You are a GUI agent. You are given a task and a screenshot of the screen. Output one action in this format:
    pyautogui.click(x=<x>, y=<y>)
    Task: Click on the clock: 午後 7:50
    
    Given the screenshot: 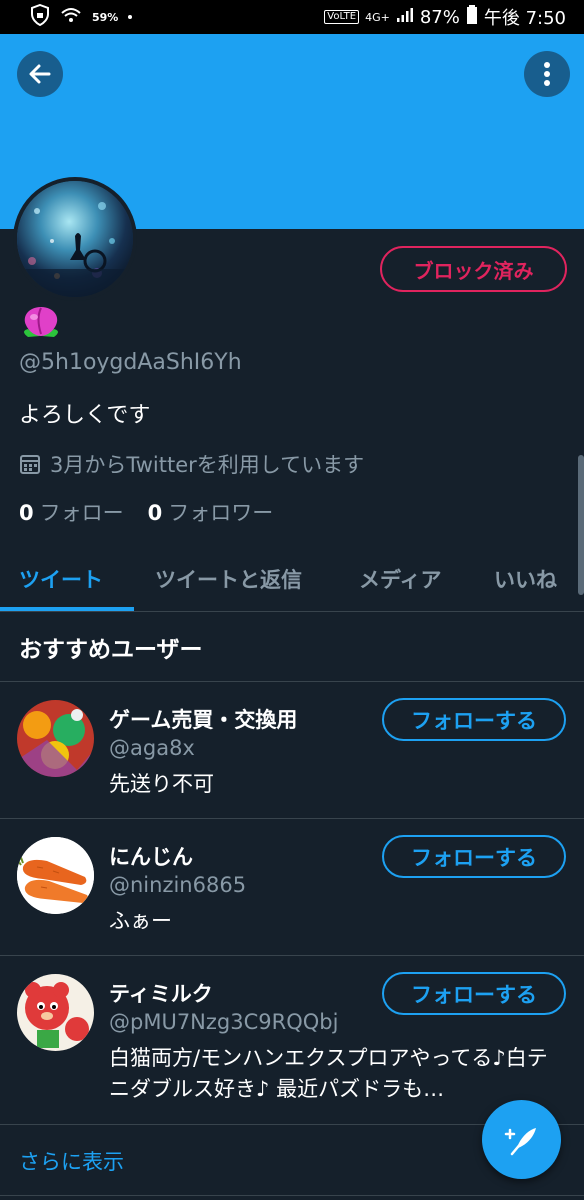 What is the action you would take?
    pyautogui.click(x=524, y=18)
    